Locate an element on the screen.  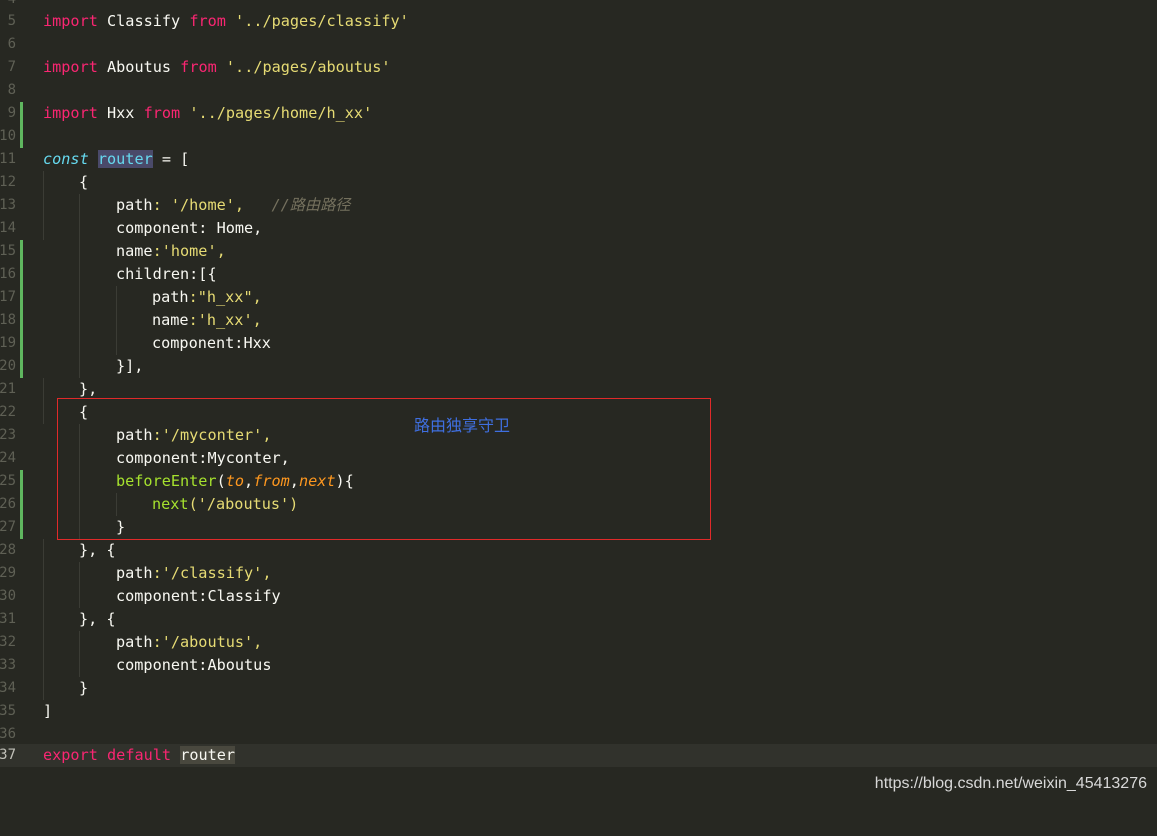
code-line: 31 }, { is located at coordinates (578, 619).